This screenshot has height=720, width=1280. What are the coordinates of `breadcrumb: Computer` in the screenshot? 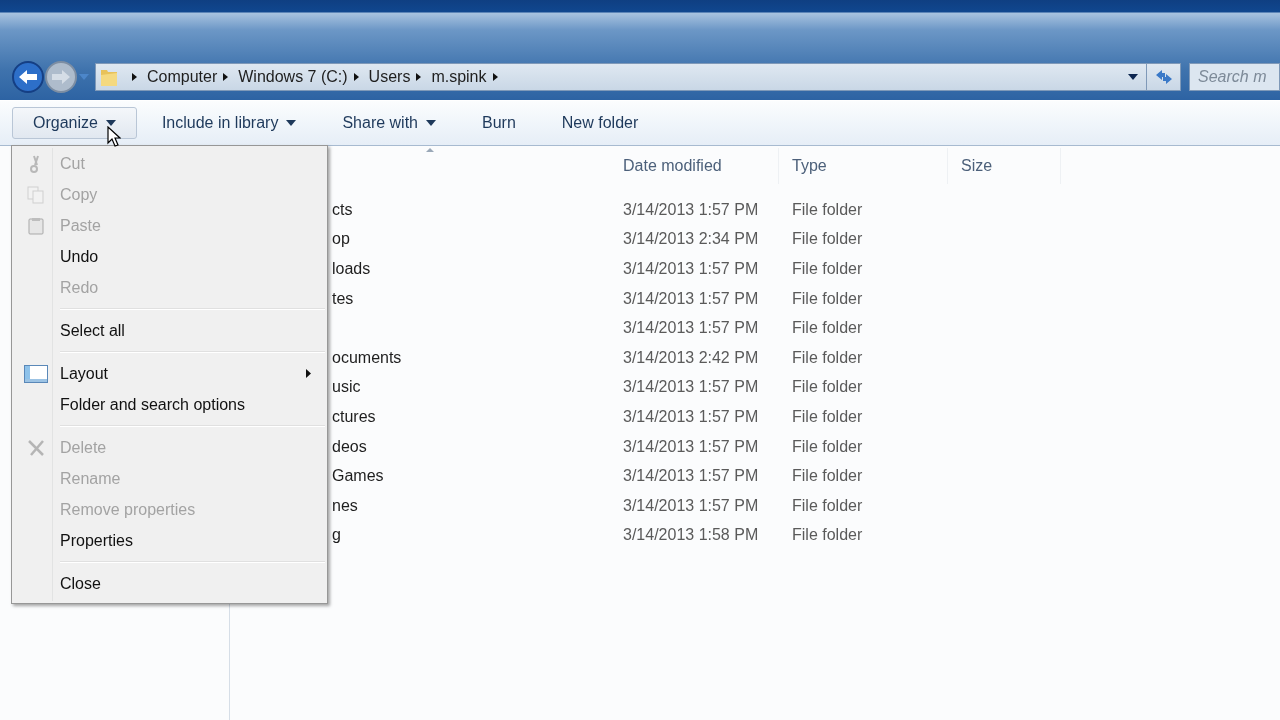 It's located at (182, 77).